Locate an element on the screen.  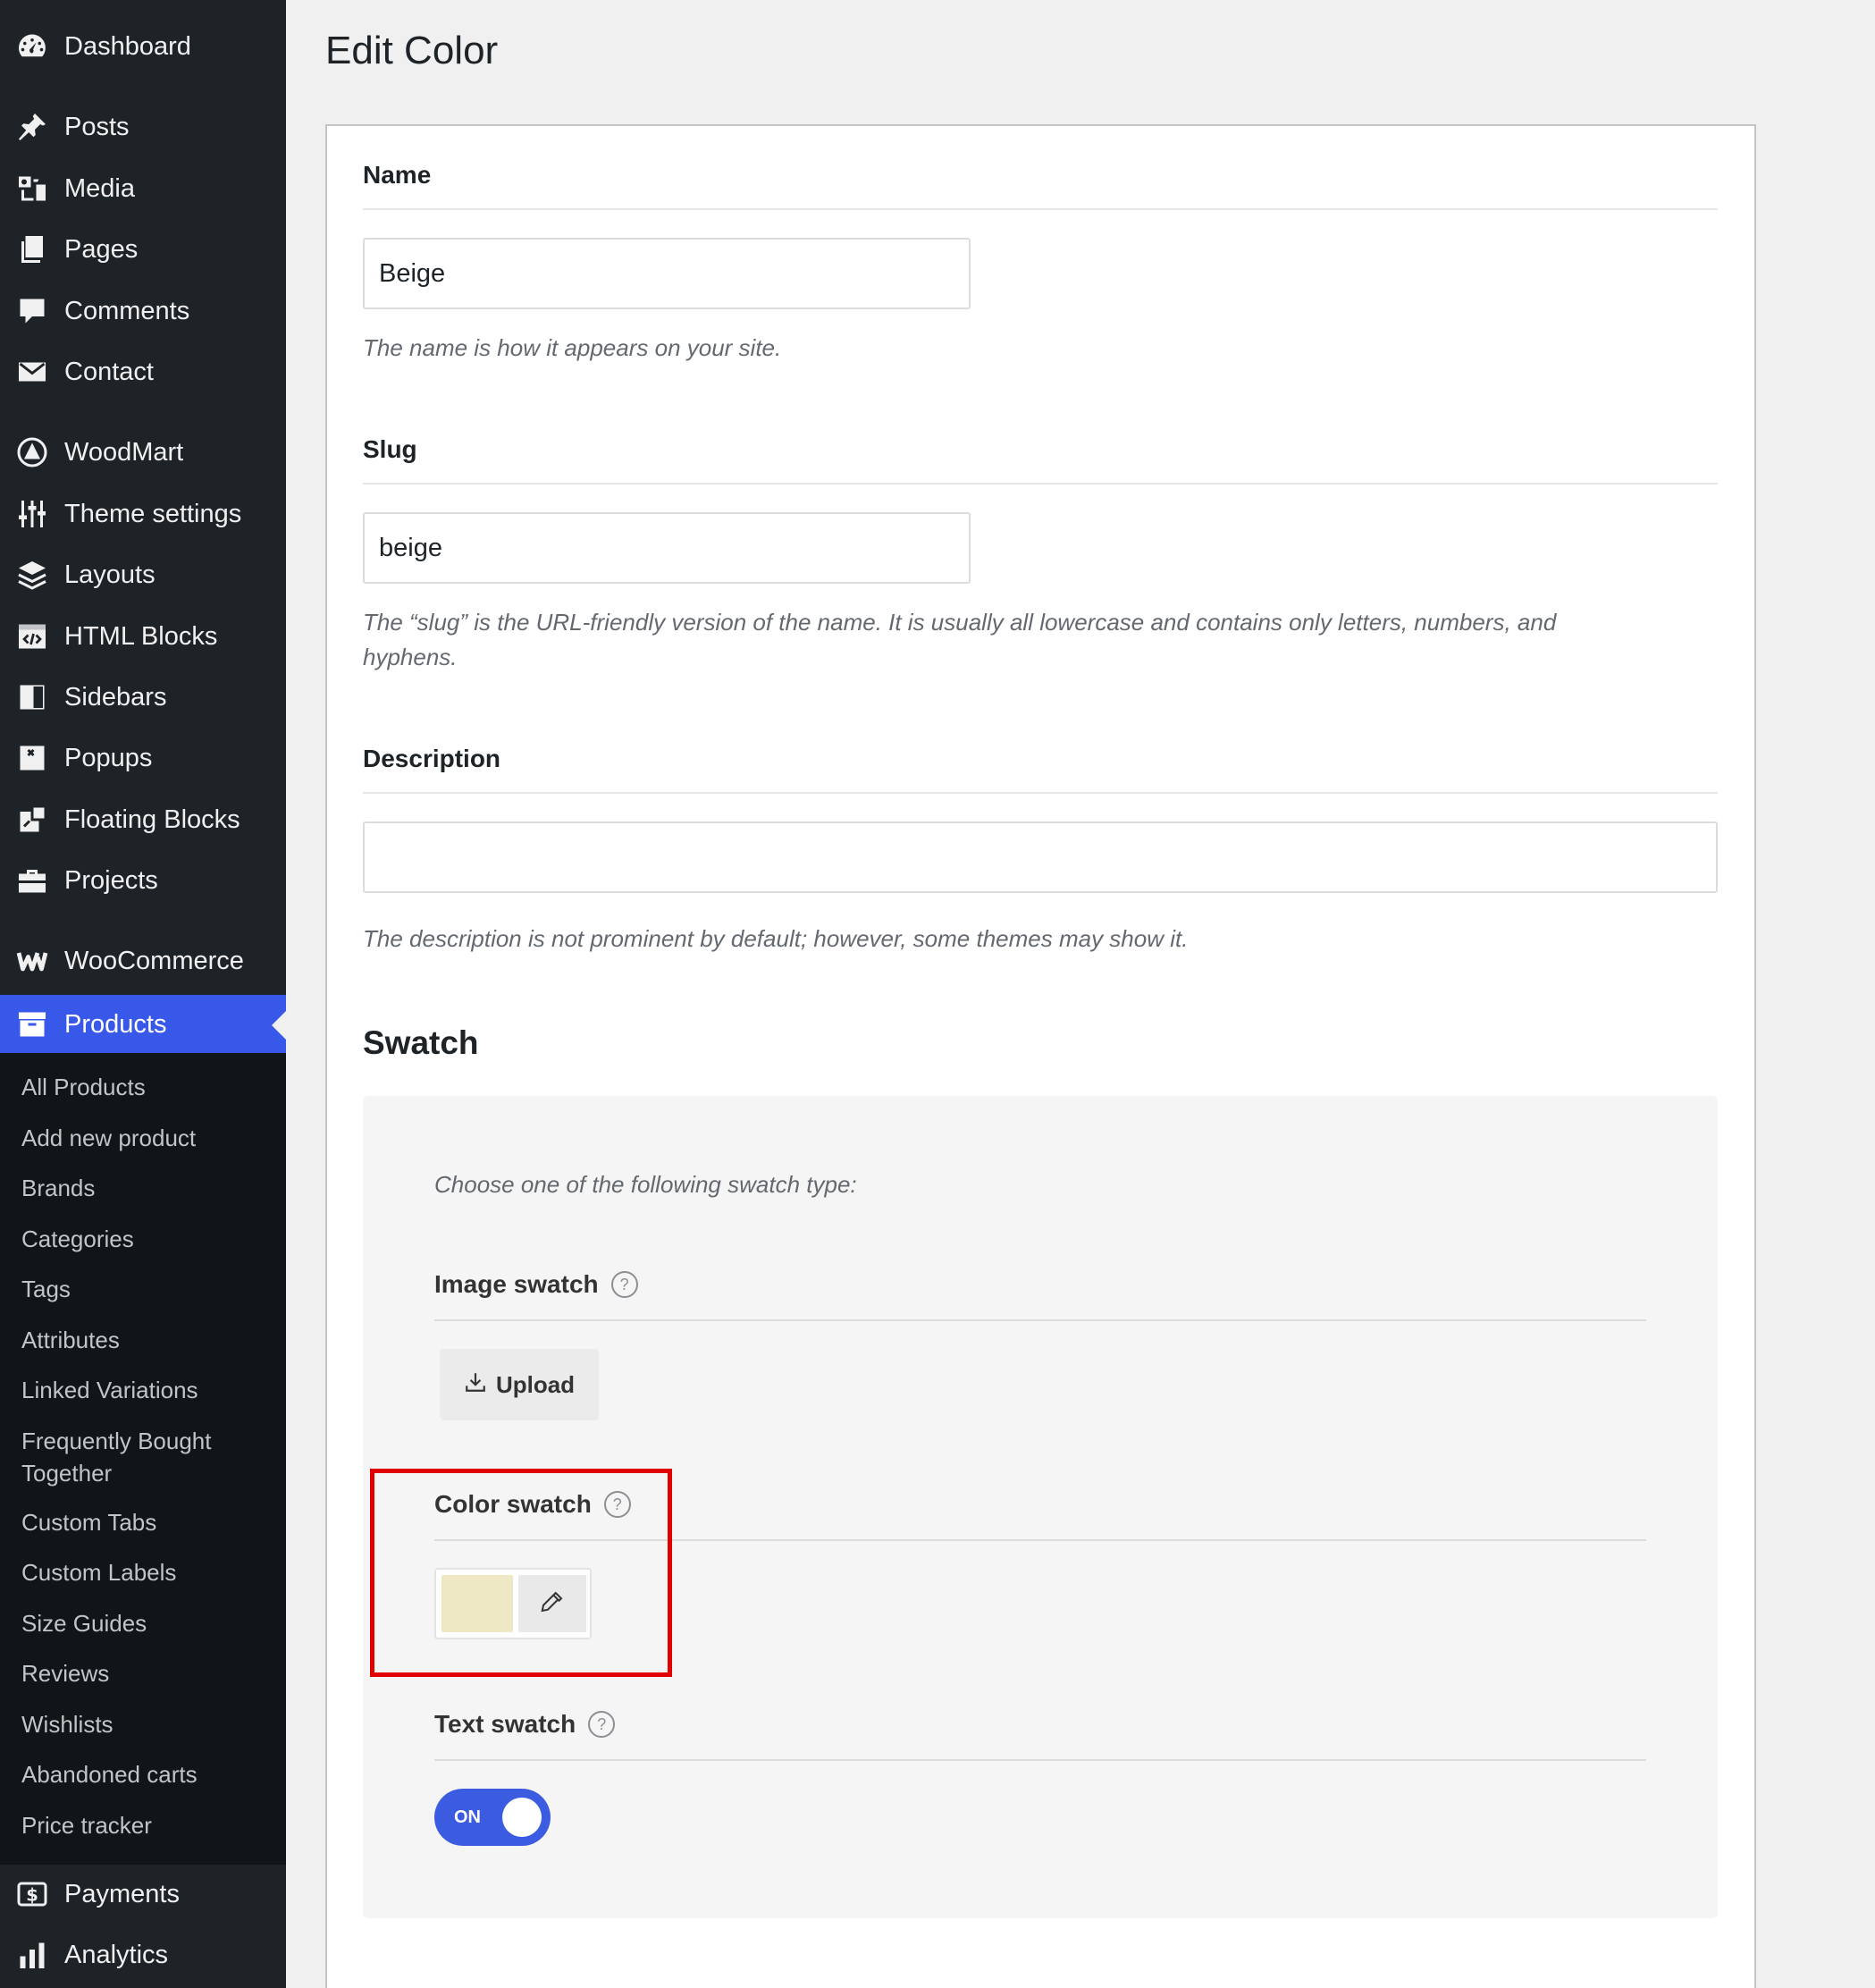
swatch-intro-text: Choose one of the following swatch type: is located at coordinates (646, 1184).